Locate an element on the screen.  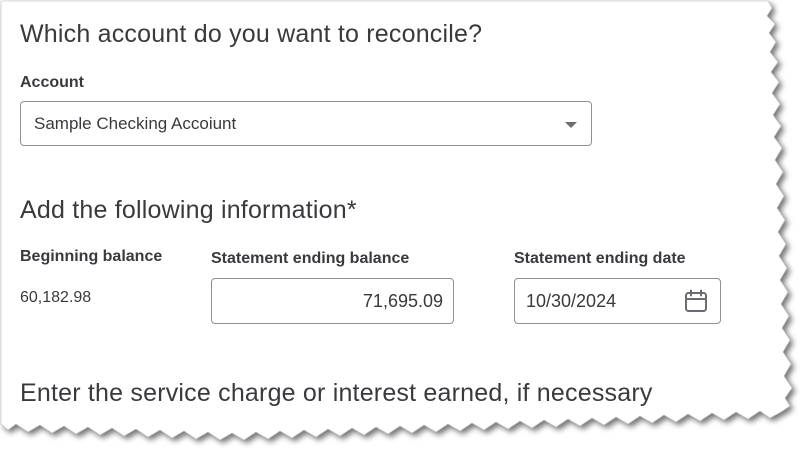
info-heading: Add the following information* is located at coordinates (188, 210).